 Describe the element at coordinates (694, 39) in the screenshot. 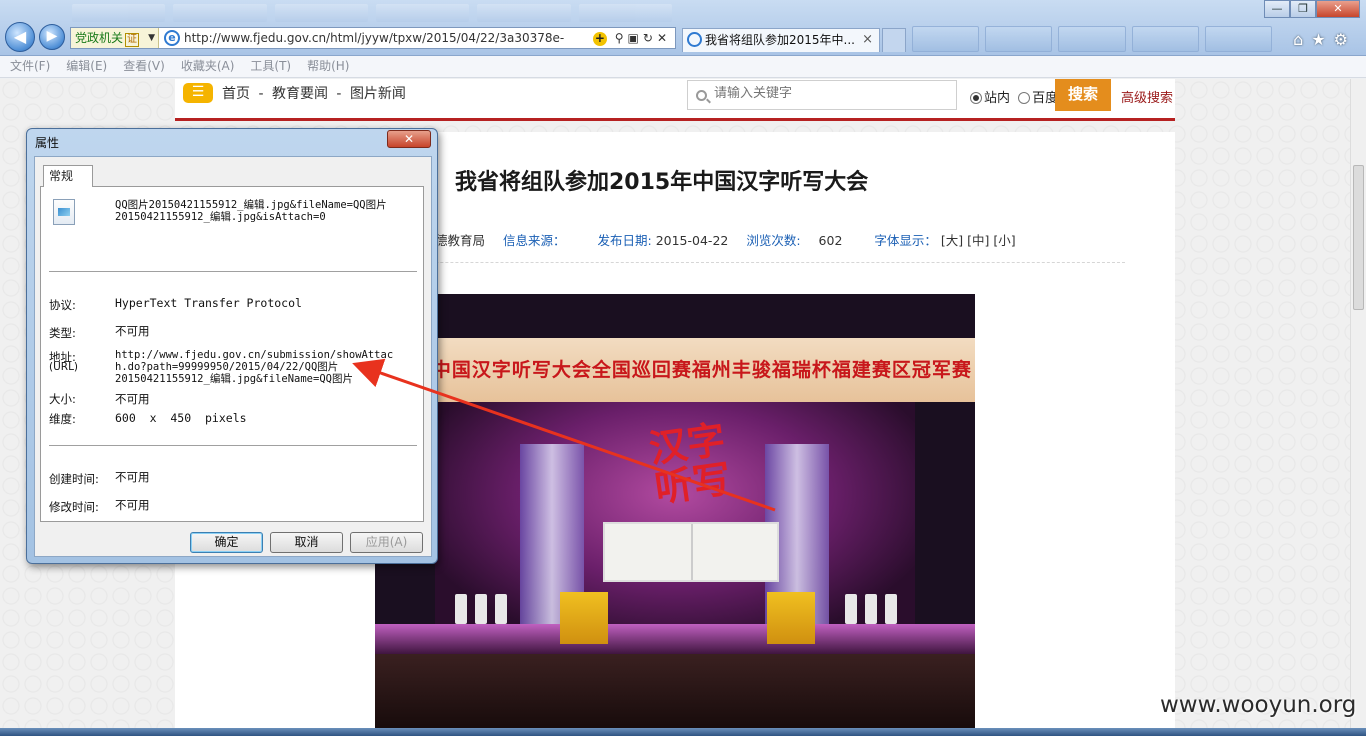

I see `ie-icon` at that location.